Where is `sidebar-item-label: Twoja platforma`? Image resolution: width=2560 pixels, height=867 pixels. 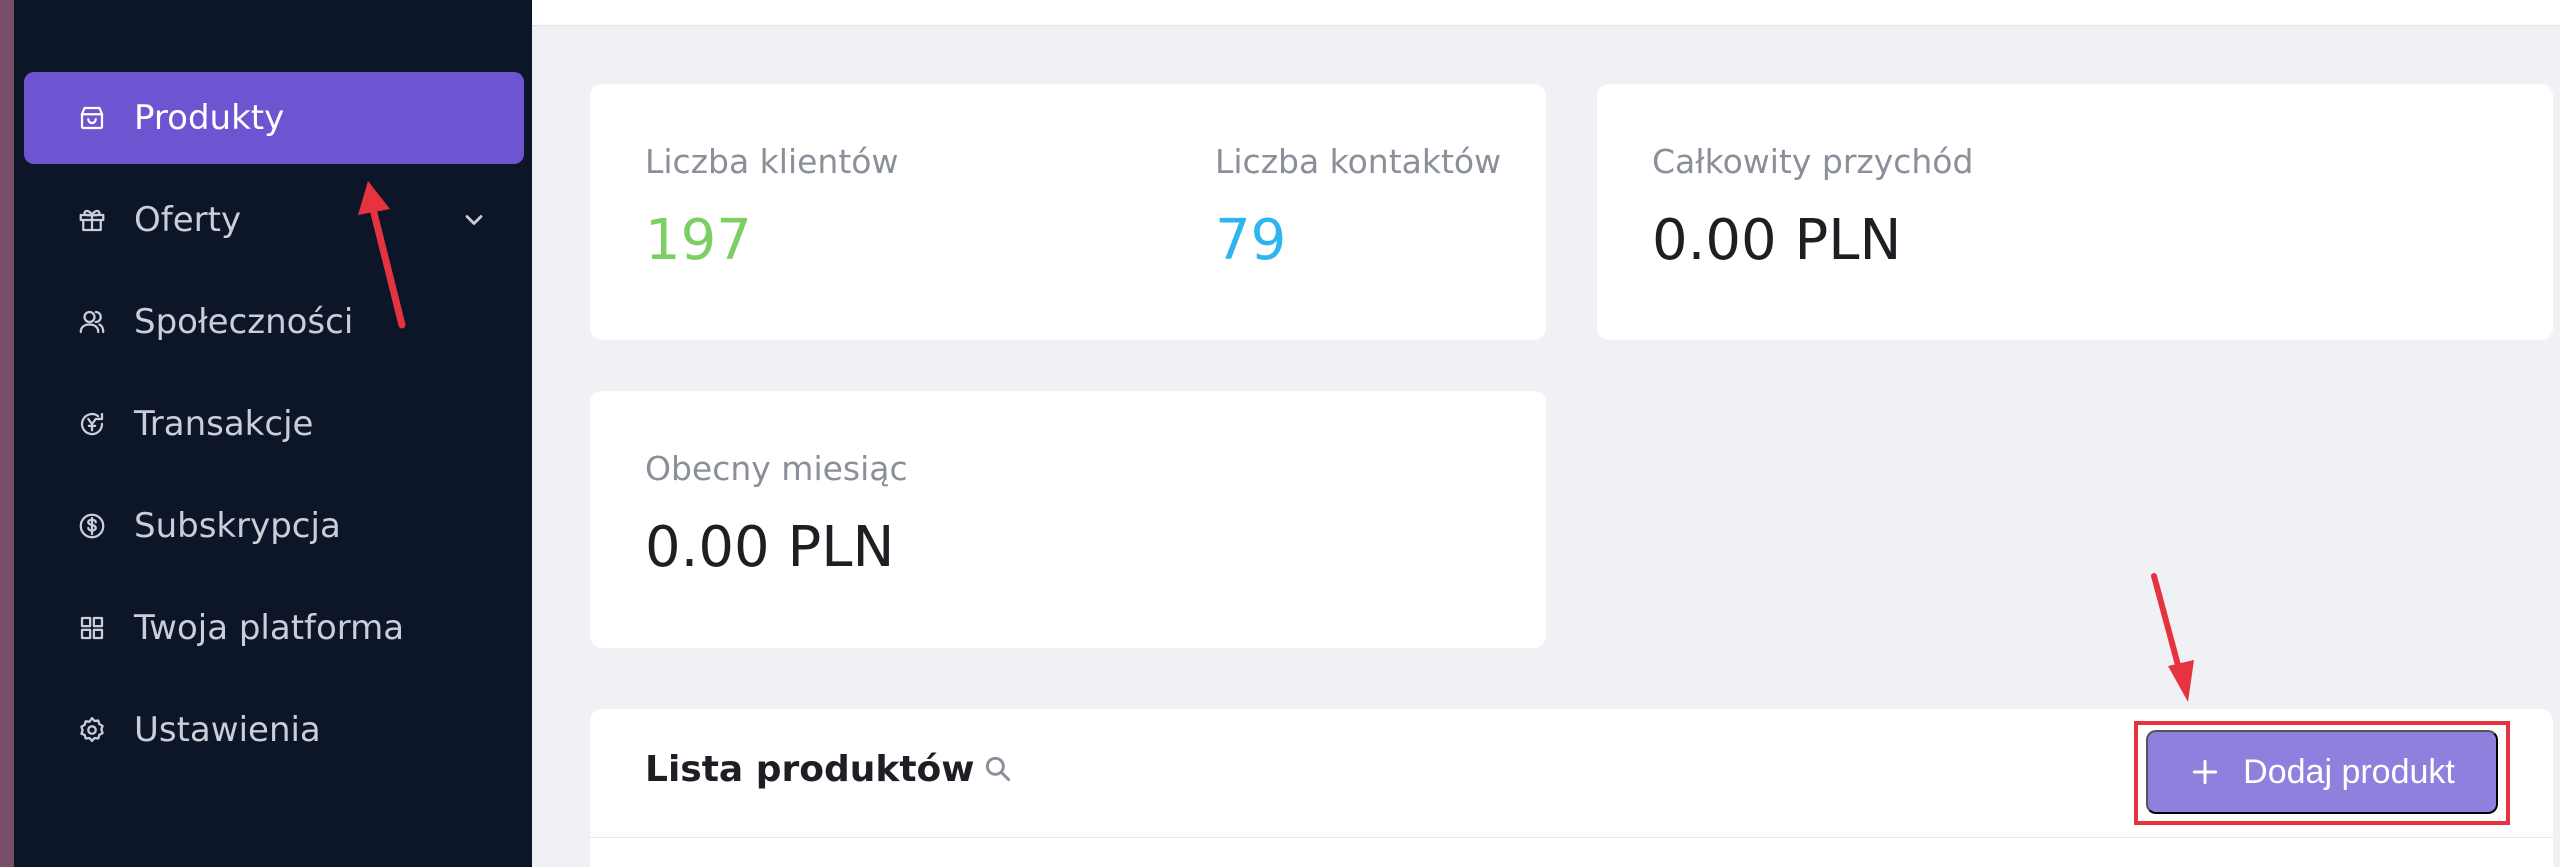
sidebar-item-label: Twoja platforma is located at coordinates (269, 628).